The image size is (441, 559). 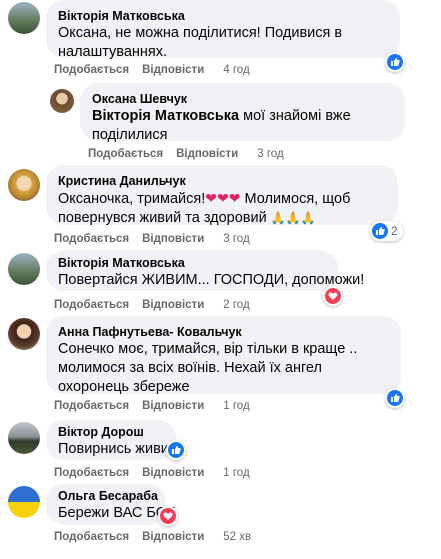 What do you see at coordinates (132, 199) in the screenshot?
I see `comment-text-part: Оксаночка, тримайся!` at bounding box center [132, 199].